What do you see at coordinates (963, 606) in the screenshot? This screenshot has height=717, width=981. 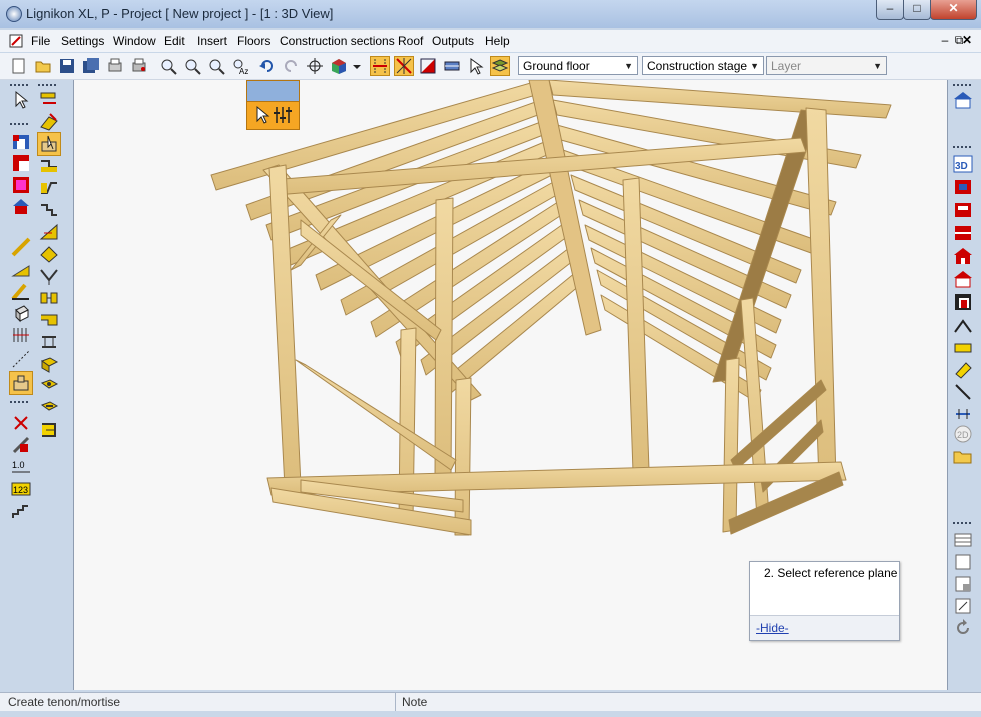 I see `resize-icon` at bounding box center [963, 606].